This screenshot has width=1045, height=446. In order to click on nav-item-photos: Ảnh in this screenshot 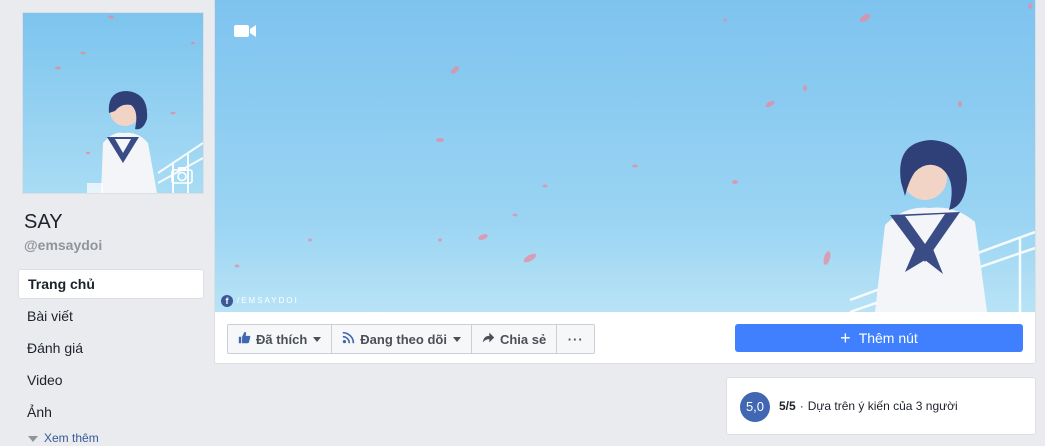, I will do `click(111, 412)`.